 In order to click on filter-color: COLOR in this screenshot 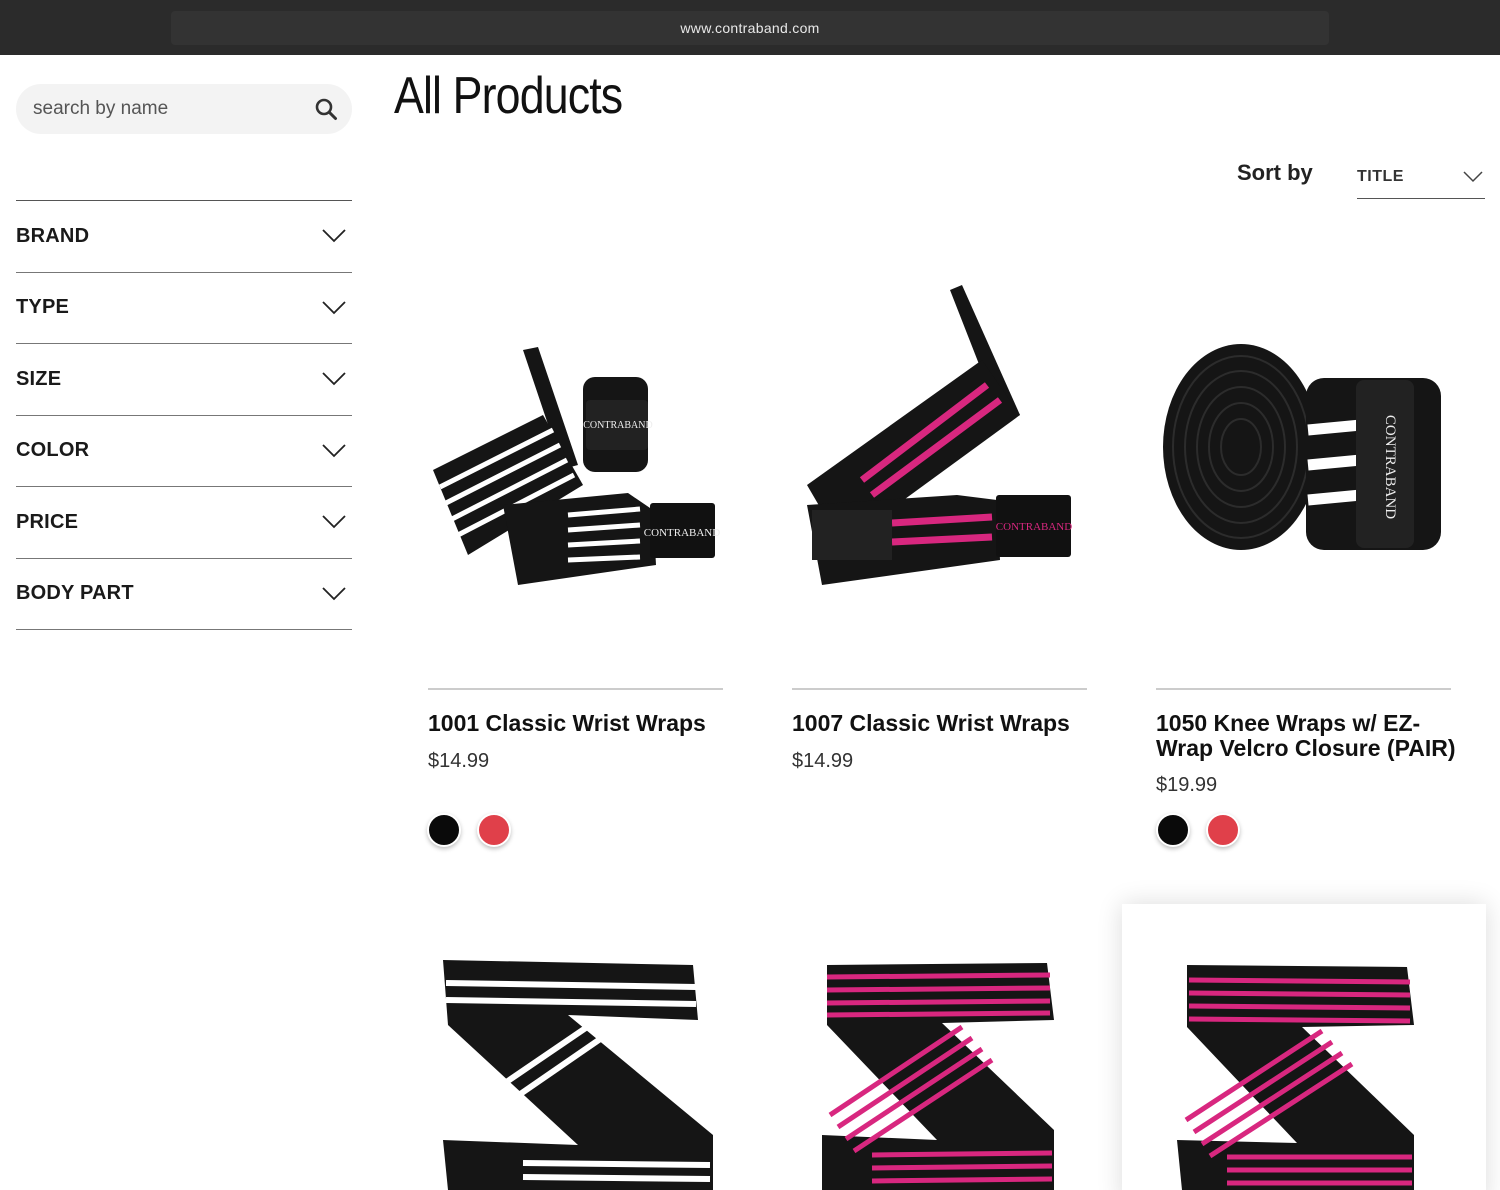, I will do `click(184, 451)`.